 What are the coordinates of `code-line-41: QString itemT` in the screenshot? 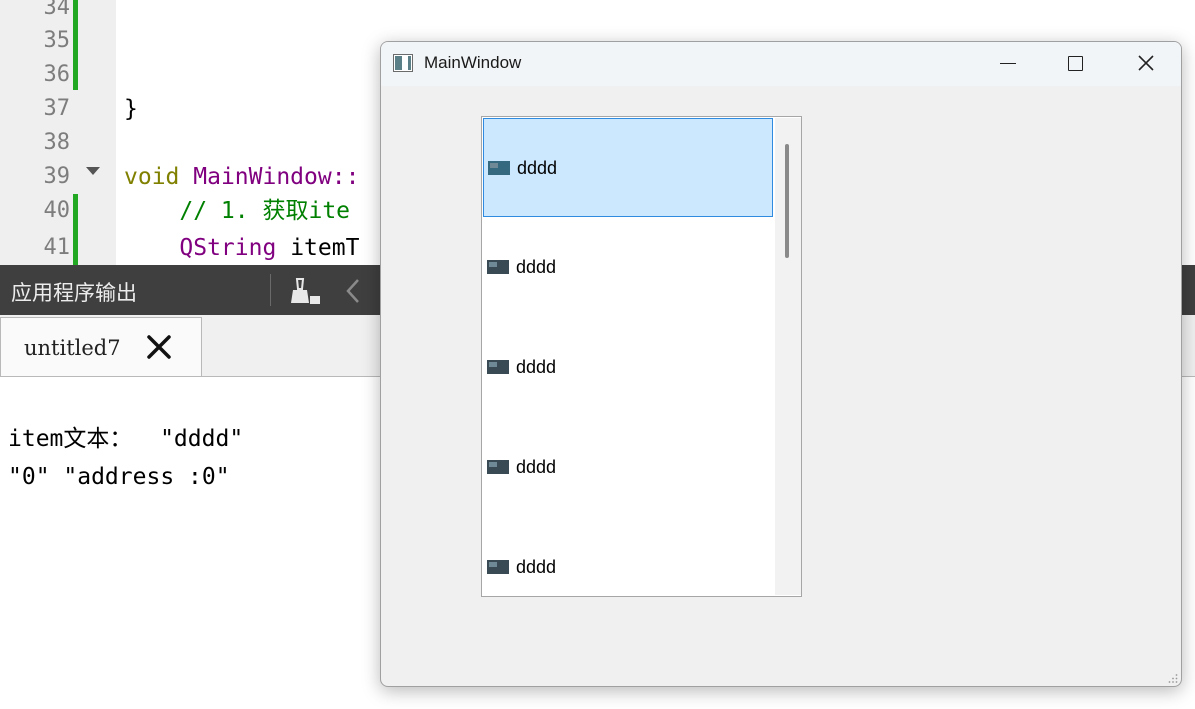 It's located at (241, 248).